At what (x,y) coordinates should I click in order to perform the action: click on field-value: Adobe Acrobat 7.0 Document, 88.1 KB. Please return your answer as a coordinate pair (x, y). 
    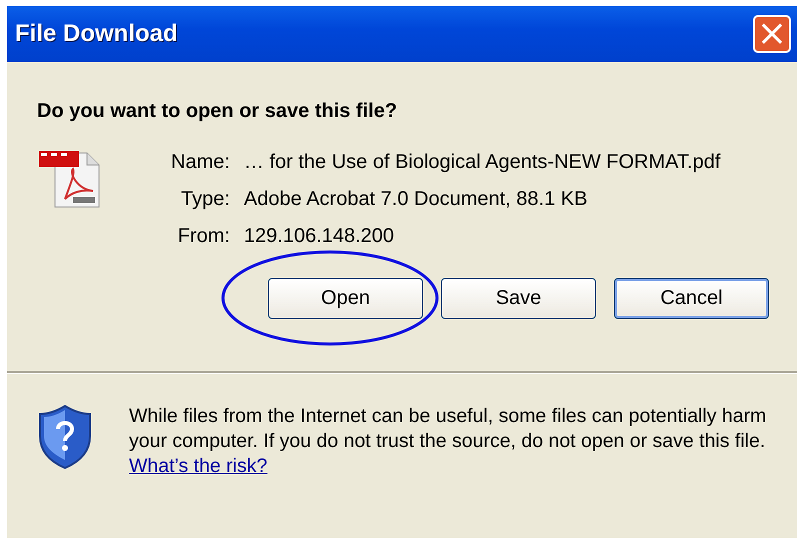
    Looking at the image, I should click on (416, 199).